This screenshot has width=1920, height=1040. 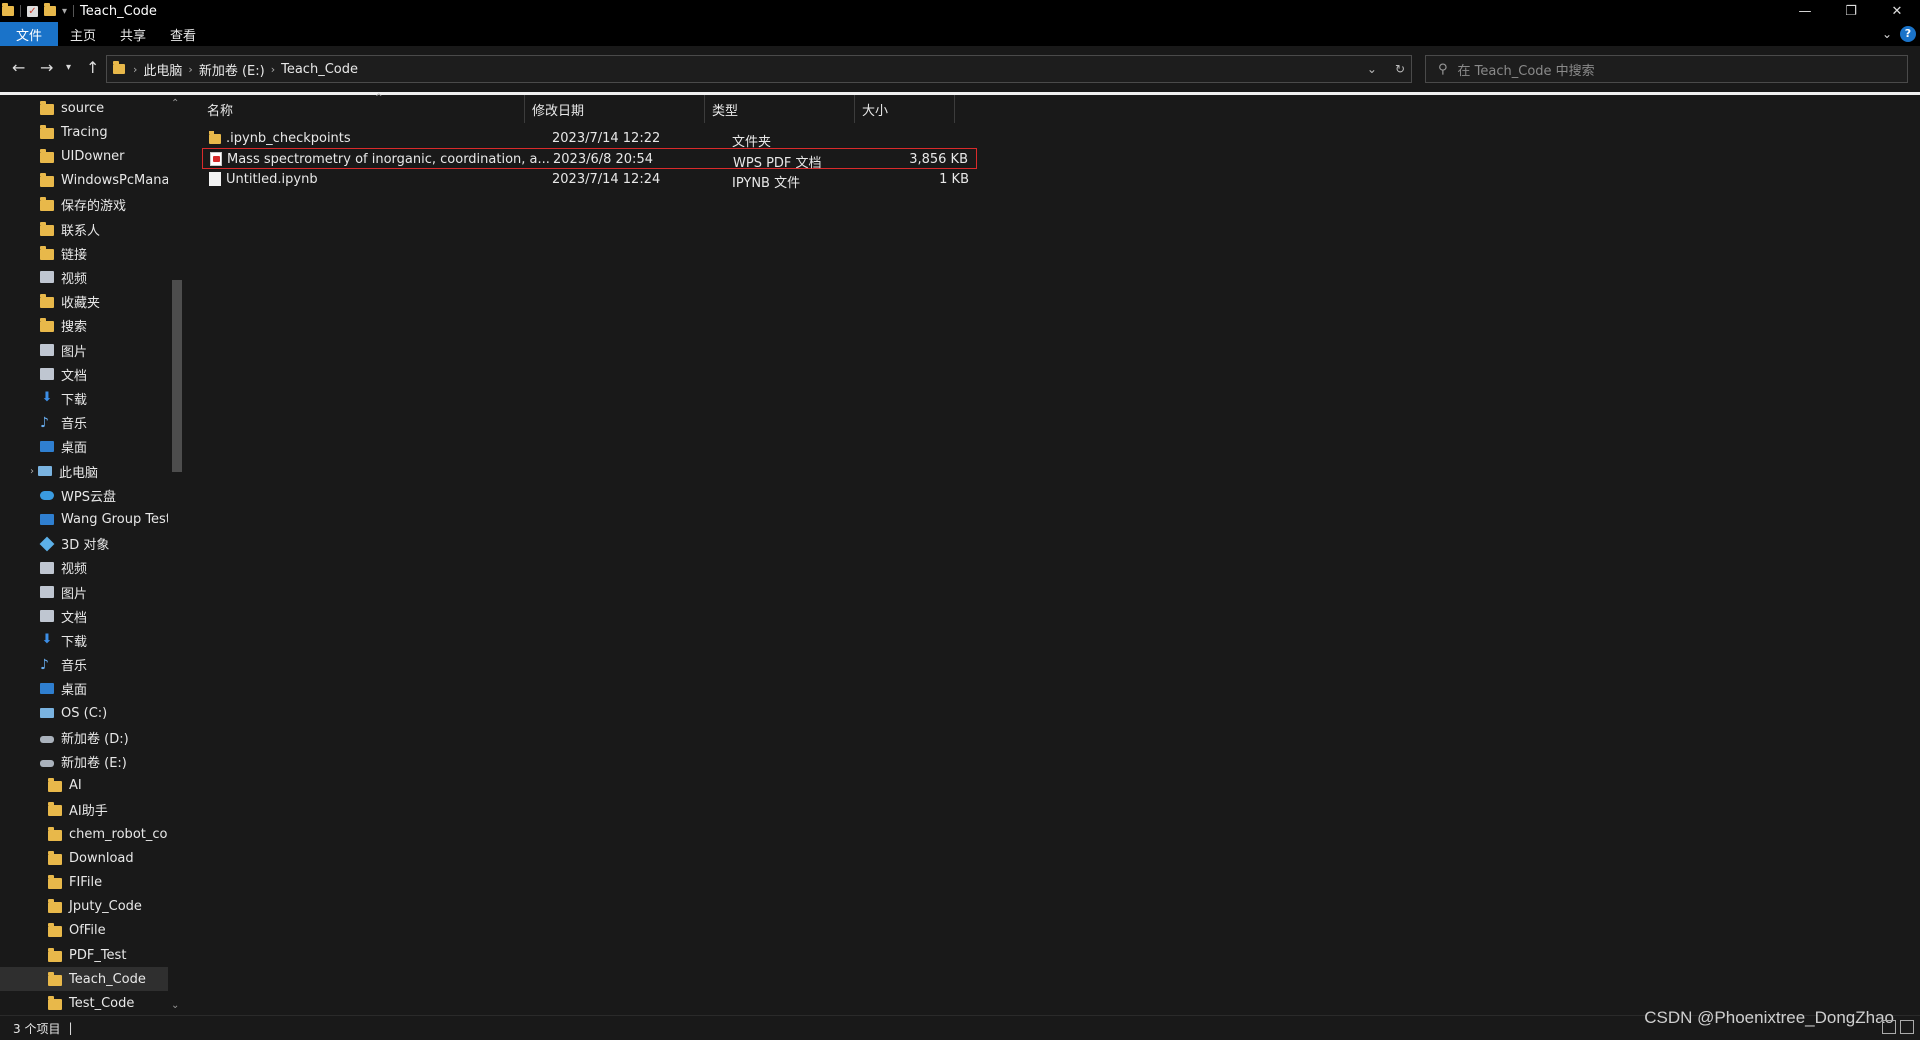 What do you see at coordinates (176, 555) in the screenshot?
I see `sidebar-scrollbar` at bounding box center [176, 555].